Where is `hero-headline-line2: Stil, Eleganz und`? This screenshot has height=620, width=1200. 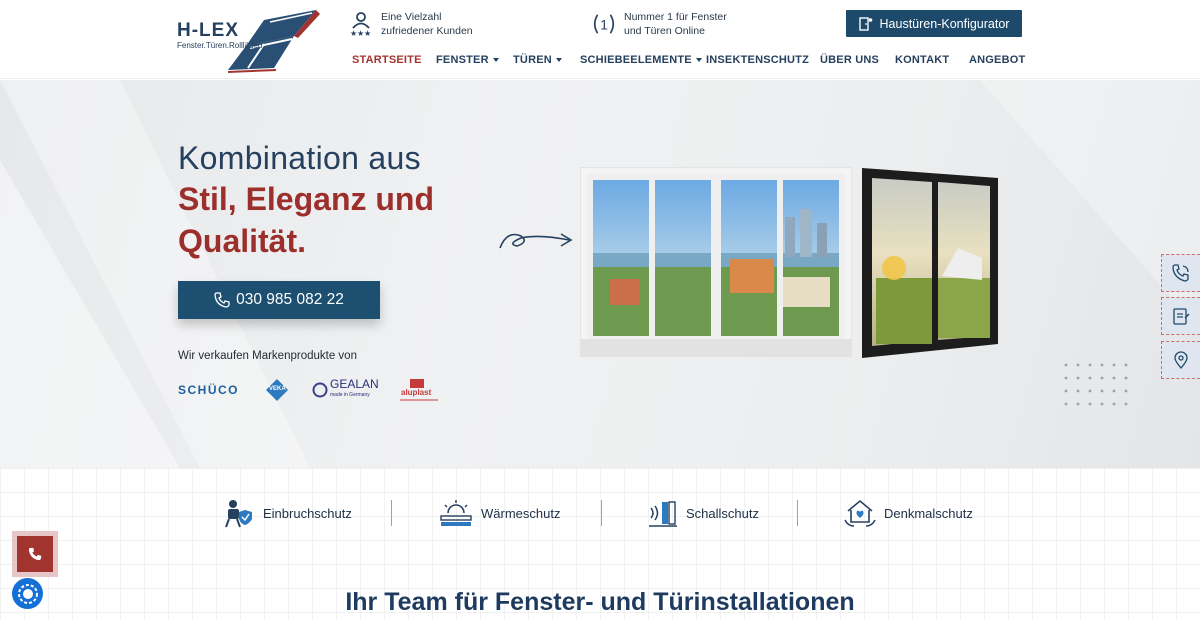
hero-headline-line2: Stil, Eleganz und is located at coordinates (306, 199).